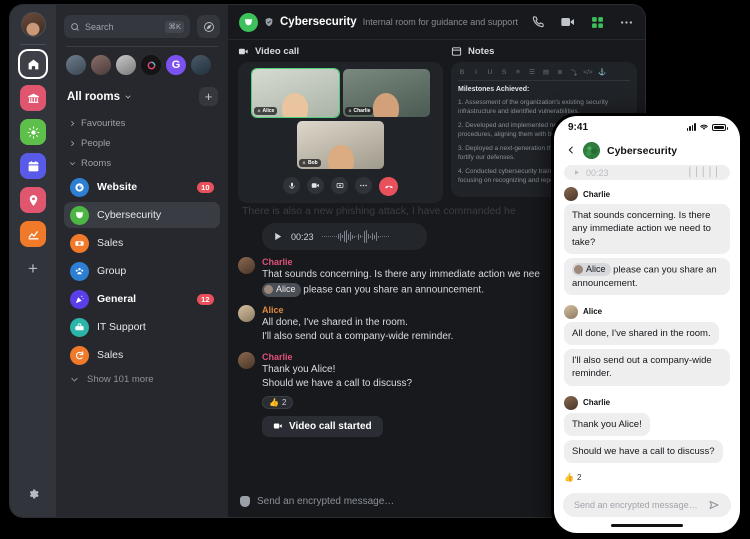 This screenshot has width=750, height=539. What do you see at coordinates (295, 105) in the screenshot?
I see `participant-face` at bounding box center [295, 105].